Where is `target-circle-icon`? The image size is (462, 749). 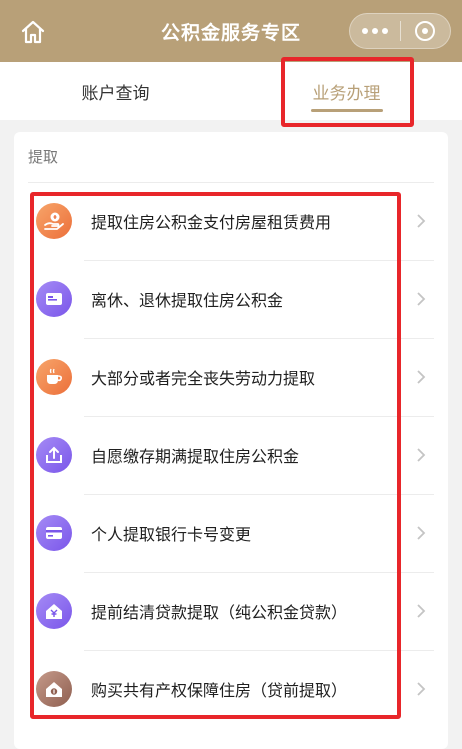 target-circle-icon is located at coordinates (425, 31).